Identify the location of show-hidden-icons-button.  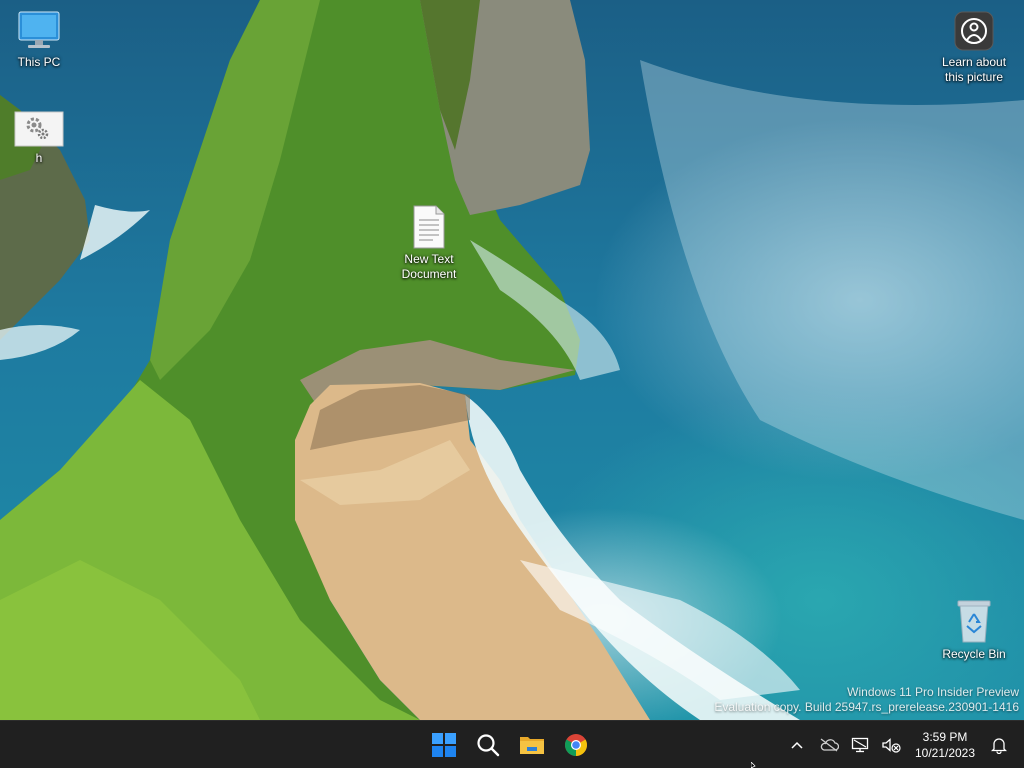
(797, 745).